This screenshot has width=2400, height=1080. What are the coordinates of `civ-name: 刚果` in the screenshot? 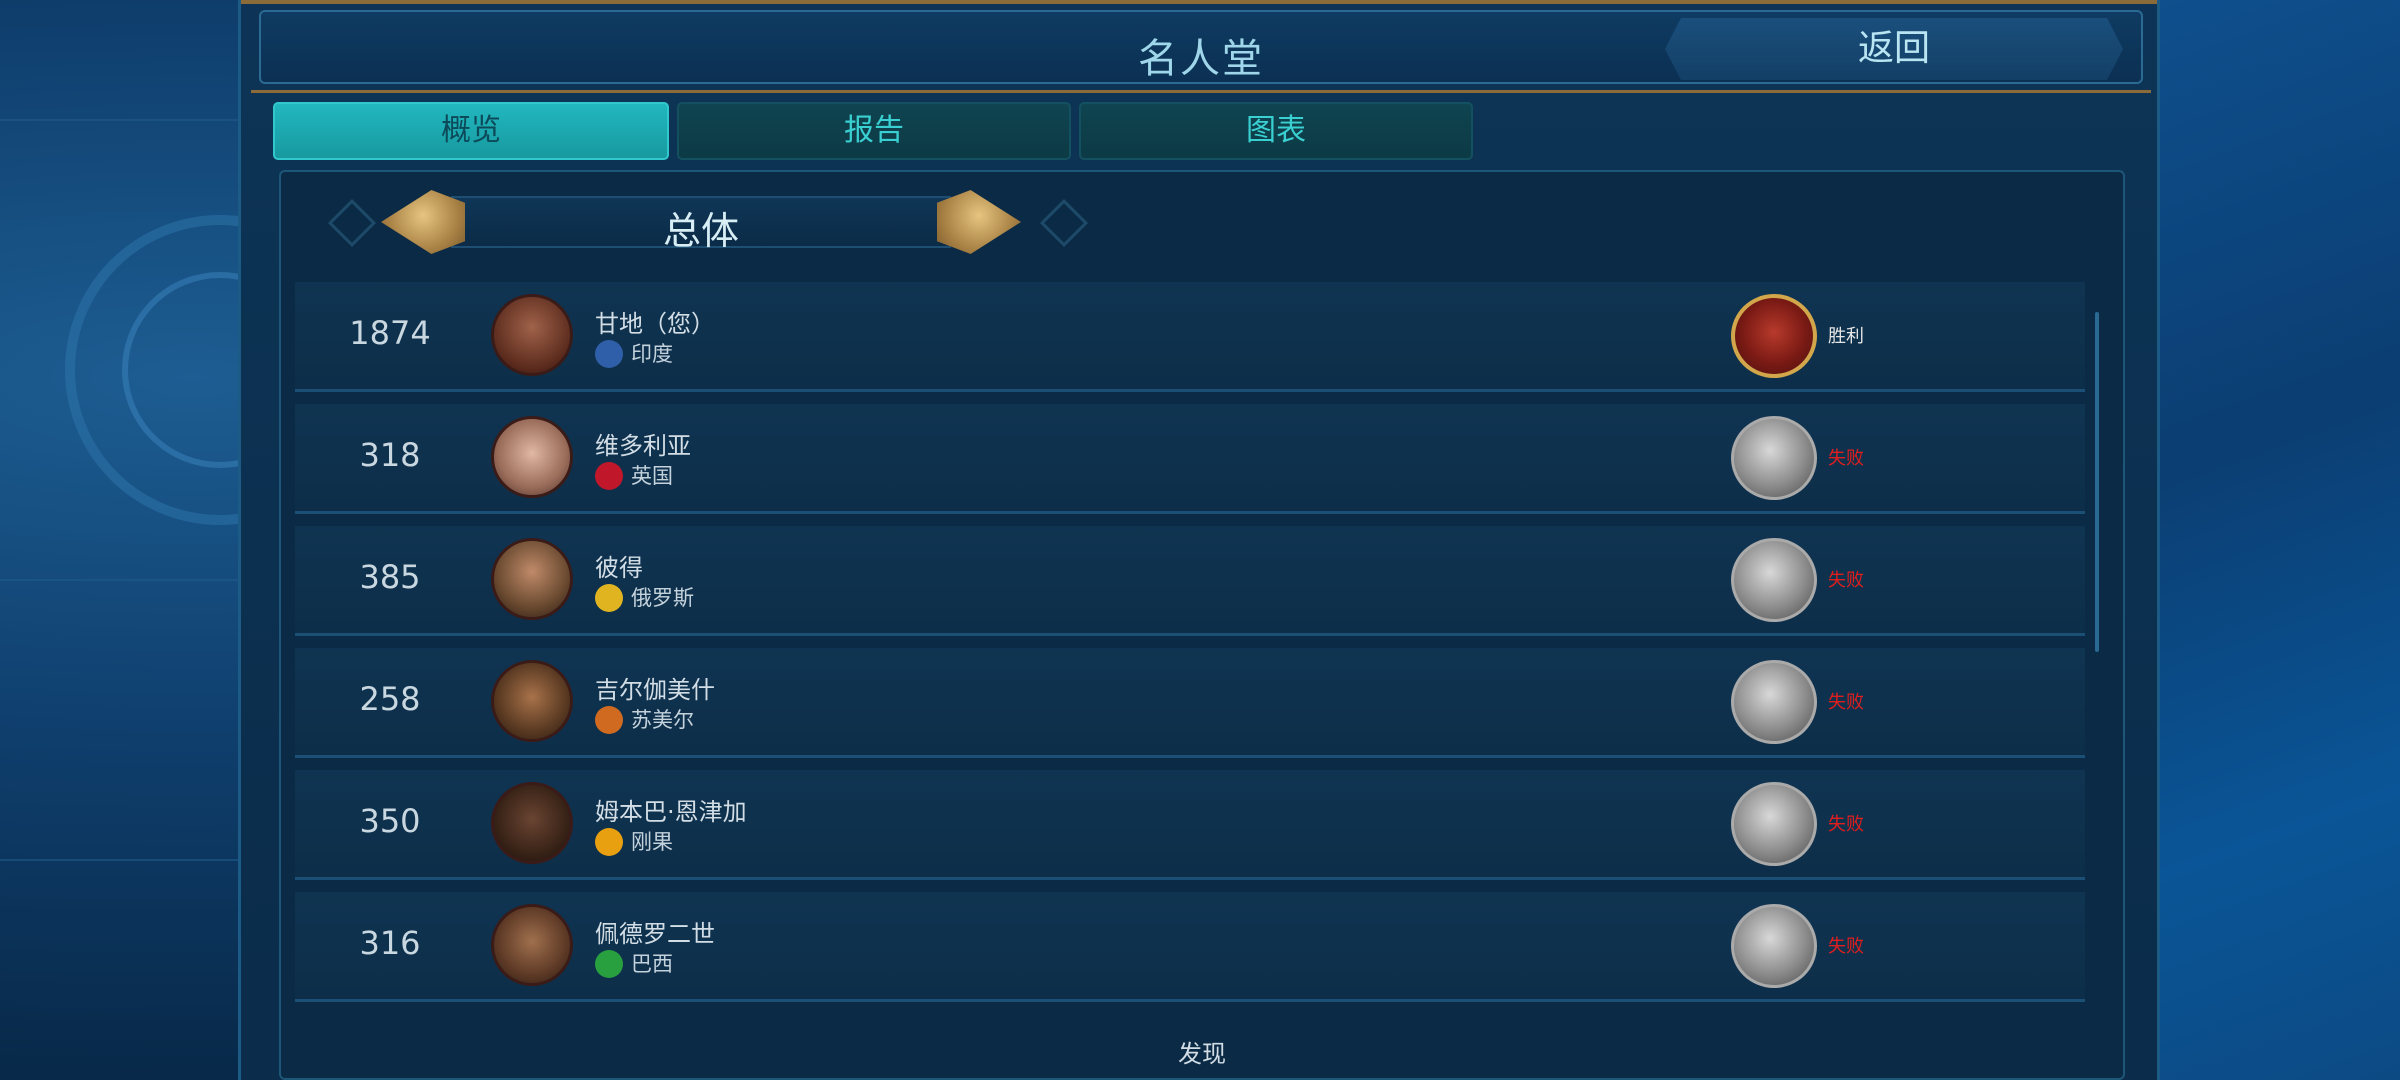 It's located at (652, 842).